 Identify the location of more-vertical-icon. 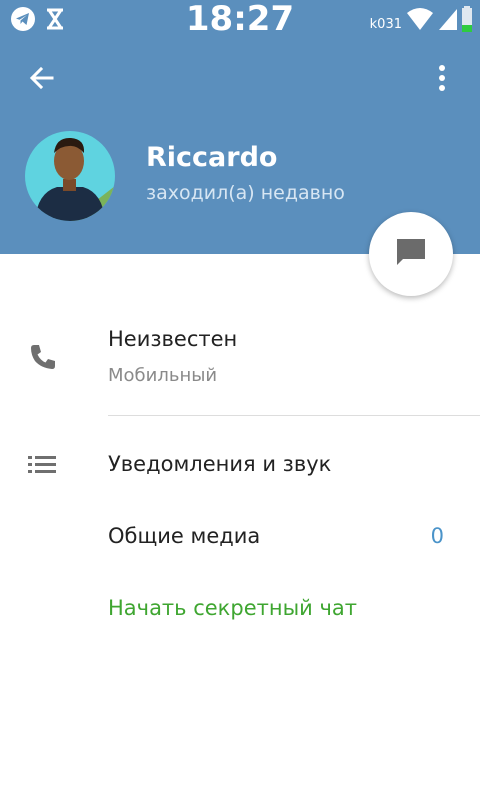
(442, 80).